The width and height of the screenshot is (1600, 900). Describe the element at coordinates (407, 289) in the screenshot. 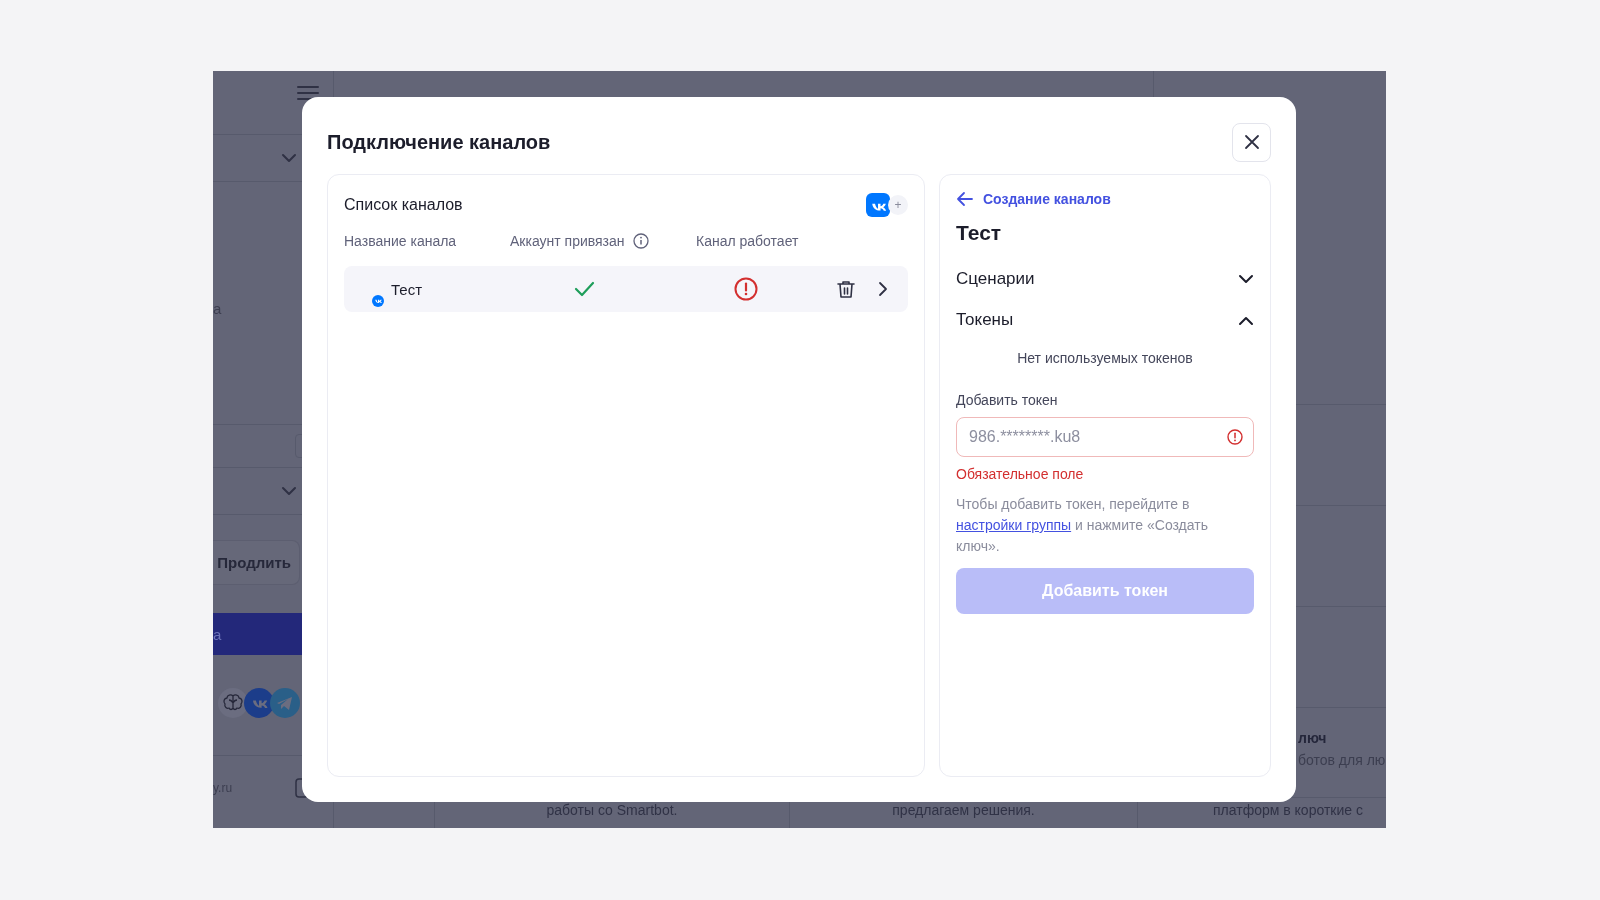

I see `channel-name: Тест` at that location.